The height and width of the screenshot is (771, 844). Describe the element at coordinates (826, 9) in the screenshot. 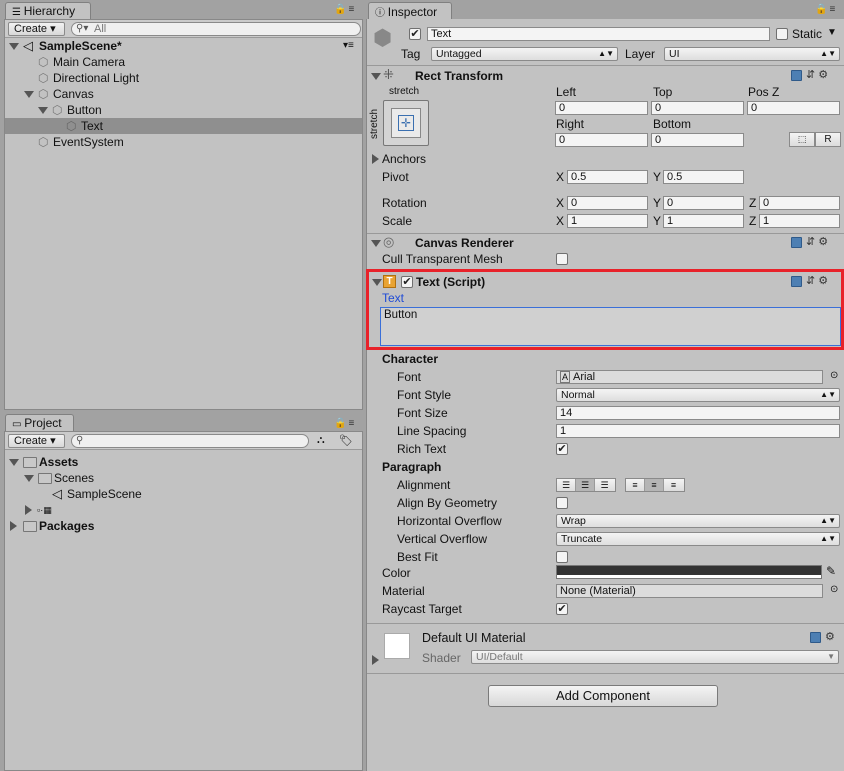

I see `inspector-lock-menu-icon: 🔒≡` at that location.